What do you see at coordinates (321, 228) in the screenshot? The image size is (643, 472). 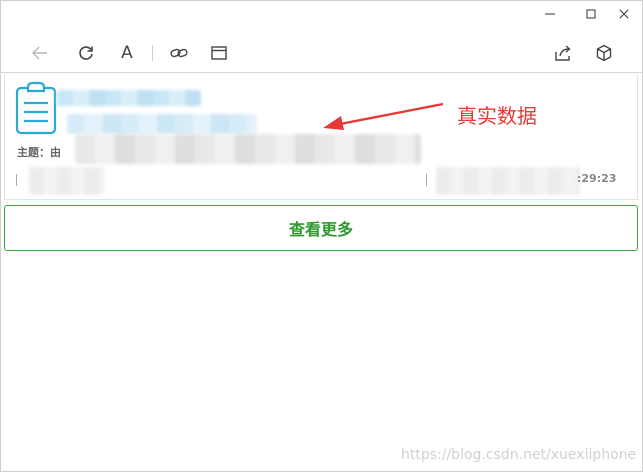 I see `see-more-button: 查看更多` at bounding box center [321, 228].